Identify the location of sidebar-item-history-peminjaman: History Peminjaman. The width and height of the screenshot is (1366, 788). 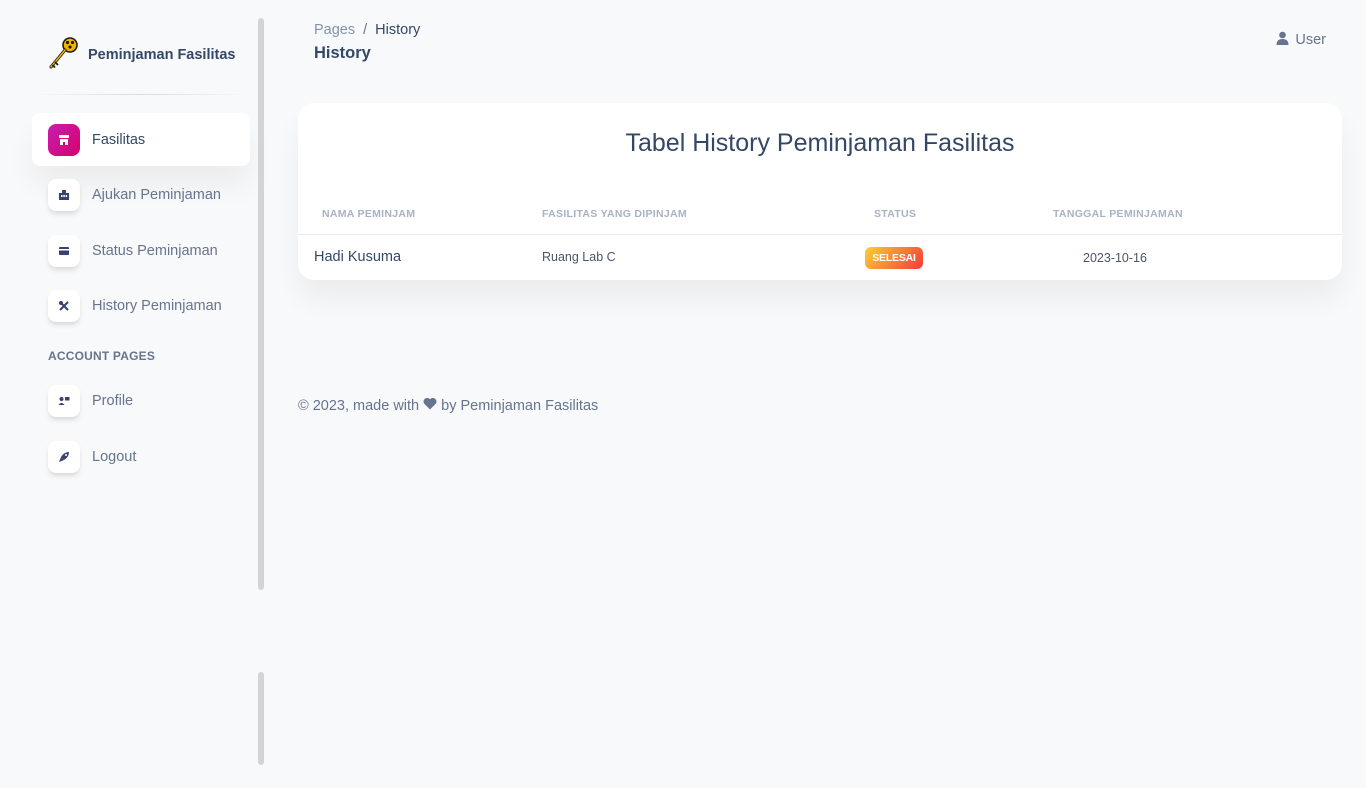
(141, 305).